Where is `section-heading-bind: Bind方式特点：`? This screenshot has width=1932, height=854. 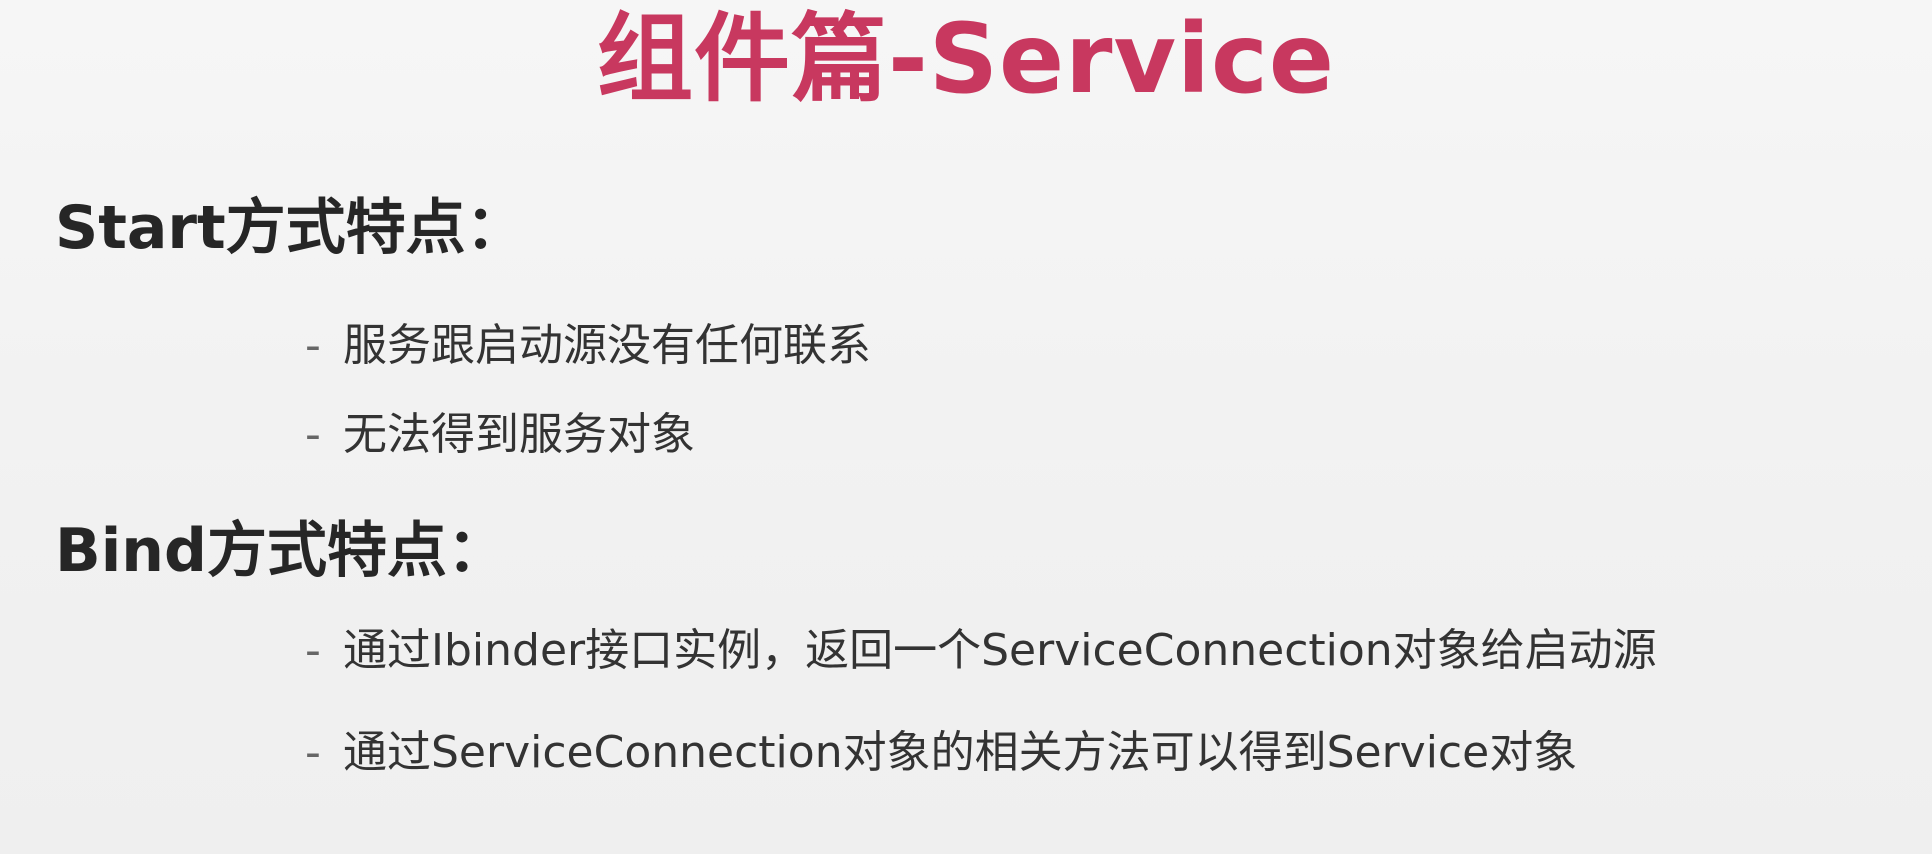 section-heading-bind: Bind方式特点： is located at coordinates (281, 551).